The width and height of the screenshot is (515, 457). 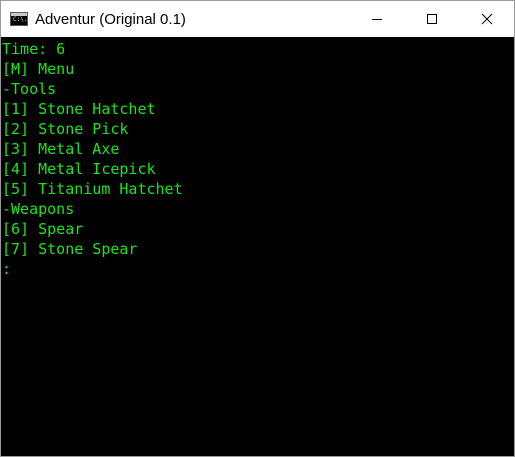 I want to click on weapon-option-stone-spear: [7] Stone Spear, so click(x=70, y=249).